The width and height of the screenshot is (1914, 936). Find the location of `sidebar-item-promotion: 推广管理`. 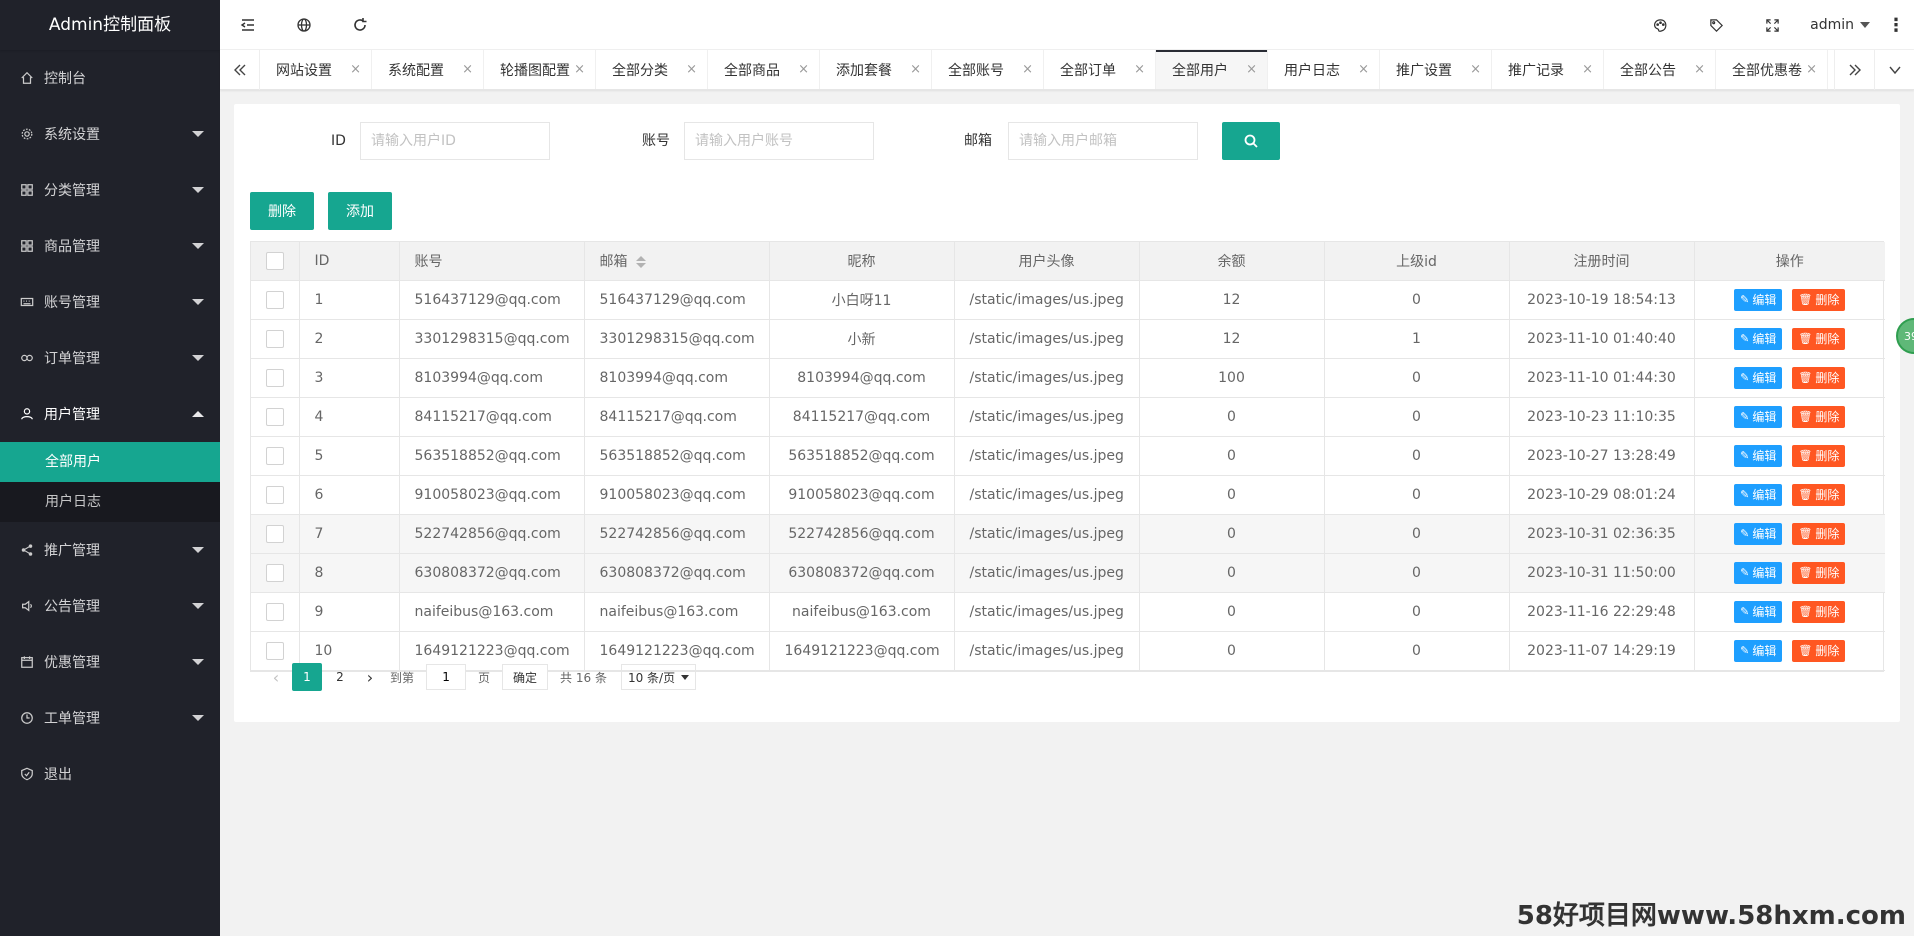

sidebar-item-promotion: 推广管理 is located at coordinates (110, 550).